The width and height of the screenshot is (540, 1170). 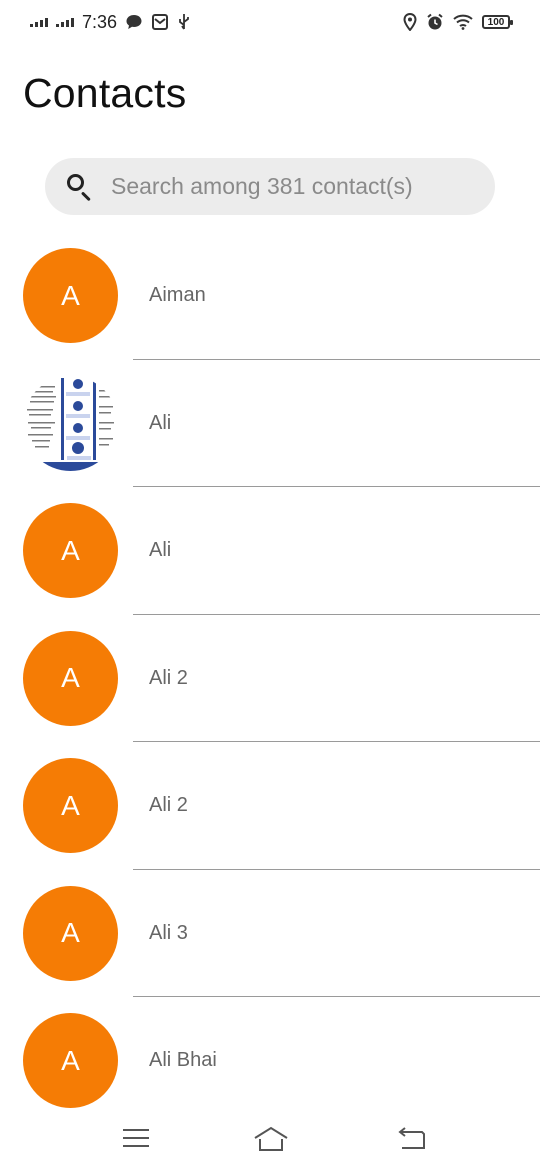 I want to click on location-icon, so click(x=410, y=22).